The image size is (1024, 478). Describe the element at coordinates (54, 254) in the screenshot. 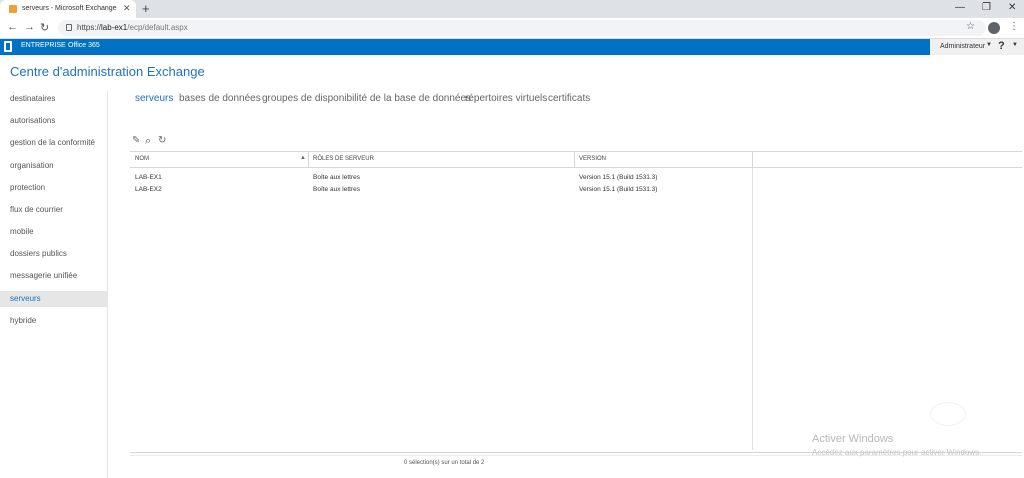

I see `nav-item-dossiers-publics: dossiers publics` at that location.